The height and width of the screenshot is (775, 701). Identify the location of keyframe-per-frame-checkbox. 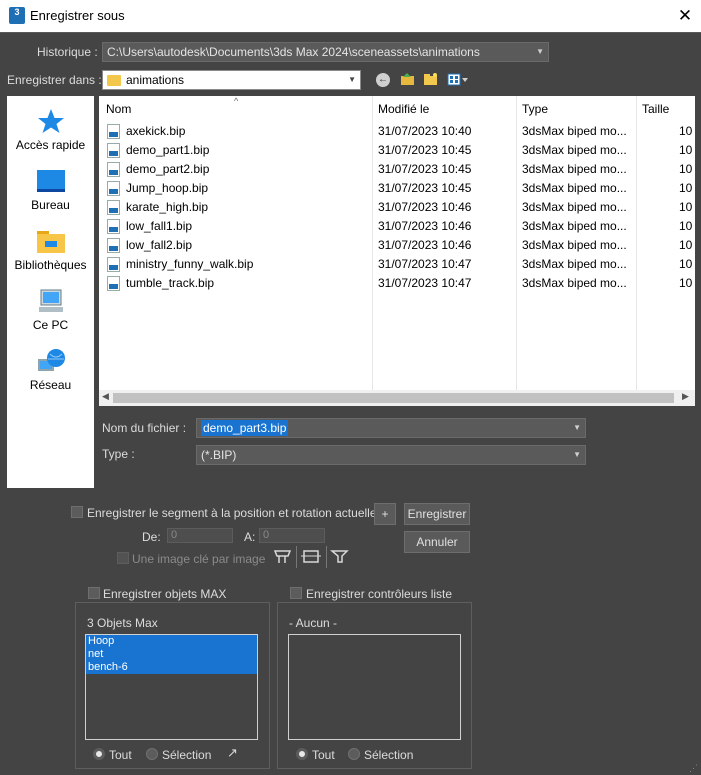
(123, 558).